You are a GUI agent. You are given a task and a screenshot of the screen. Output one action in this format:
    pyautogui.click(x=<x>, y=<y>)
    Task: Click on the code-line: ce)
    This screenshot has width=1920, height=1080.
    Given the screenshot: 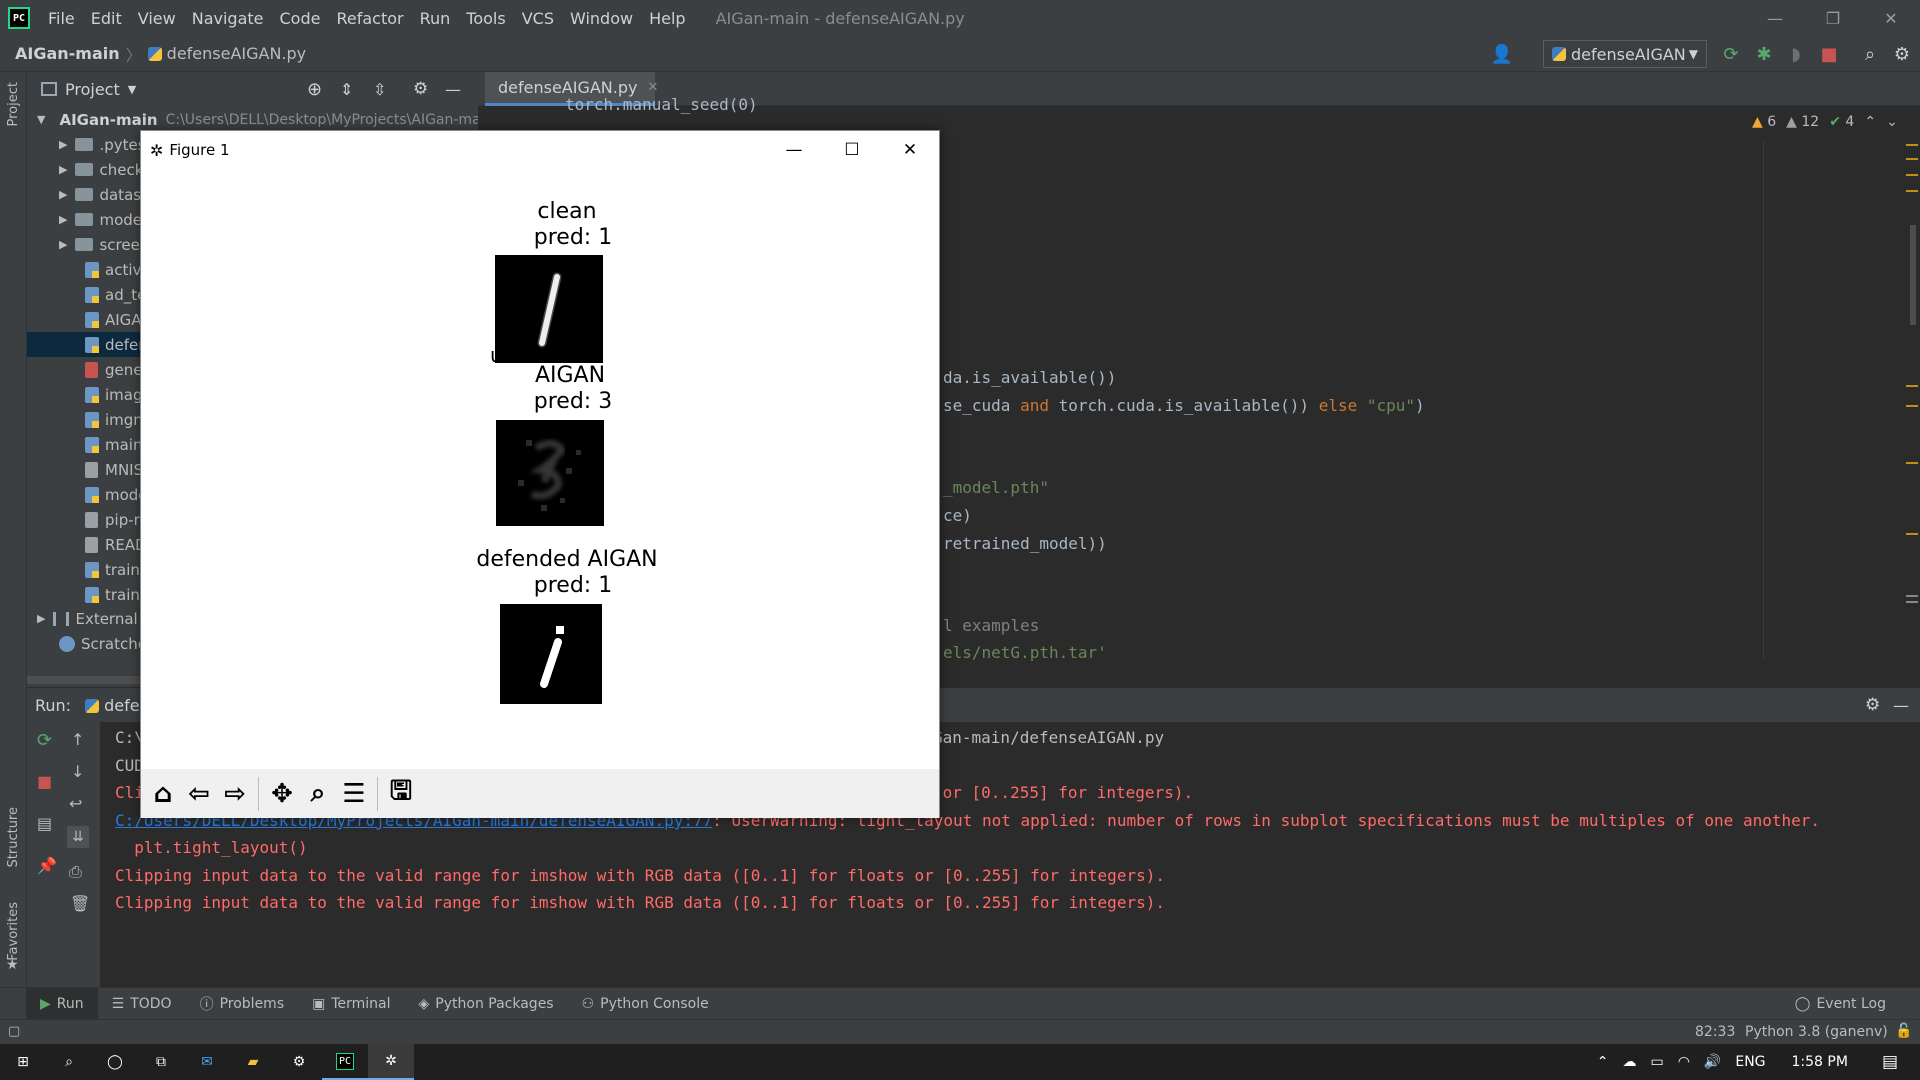 What is the action you would take?
    pyautogui.click(x=957, y=515)
    